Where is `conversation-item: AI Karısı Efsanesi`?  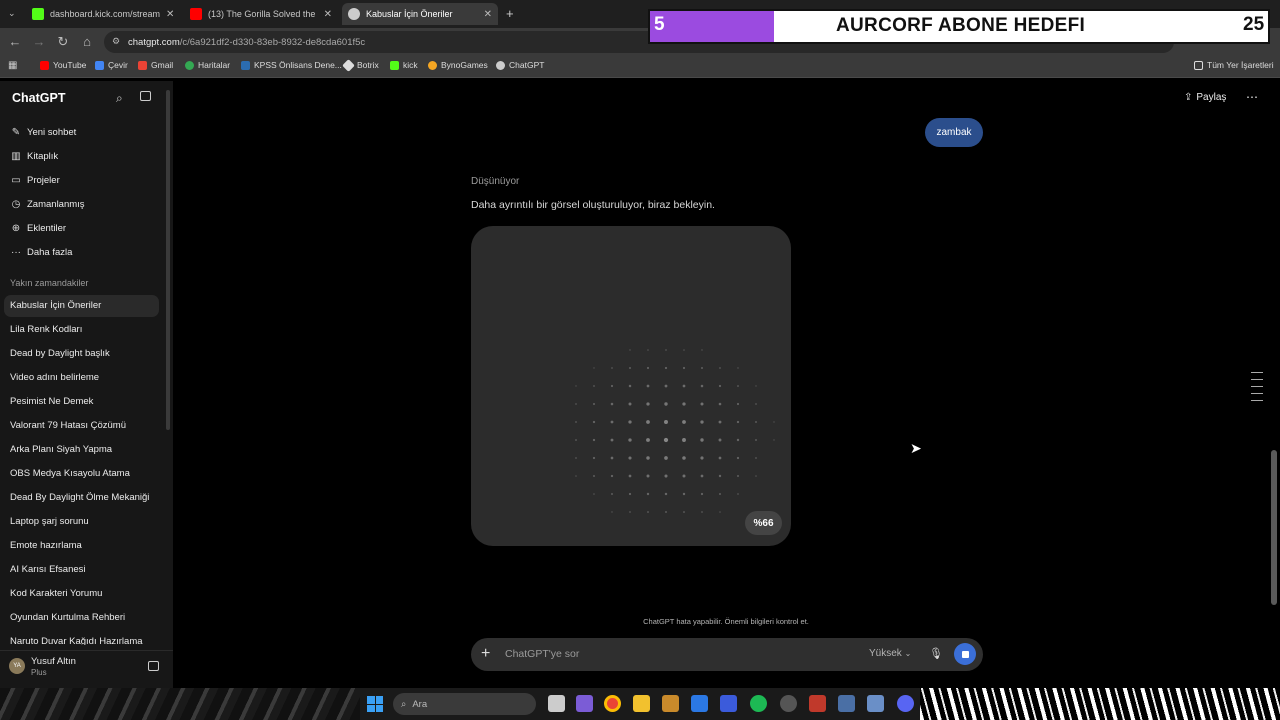
conversation-item: AI Karısı Efsanesi is located at coordinates (48, 569).